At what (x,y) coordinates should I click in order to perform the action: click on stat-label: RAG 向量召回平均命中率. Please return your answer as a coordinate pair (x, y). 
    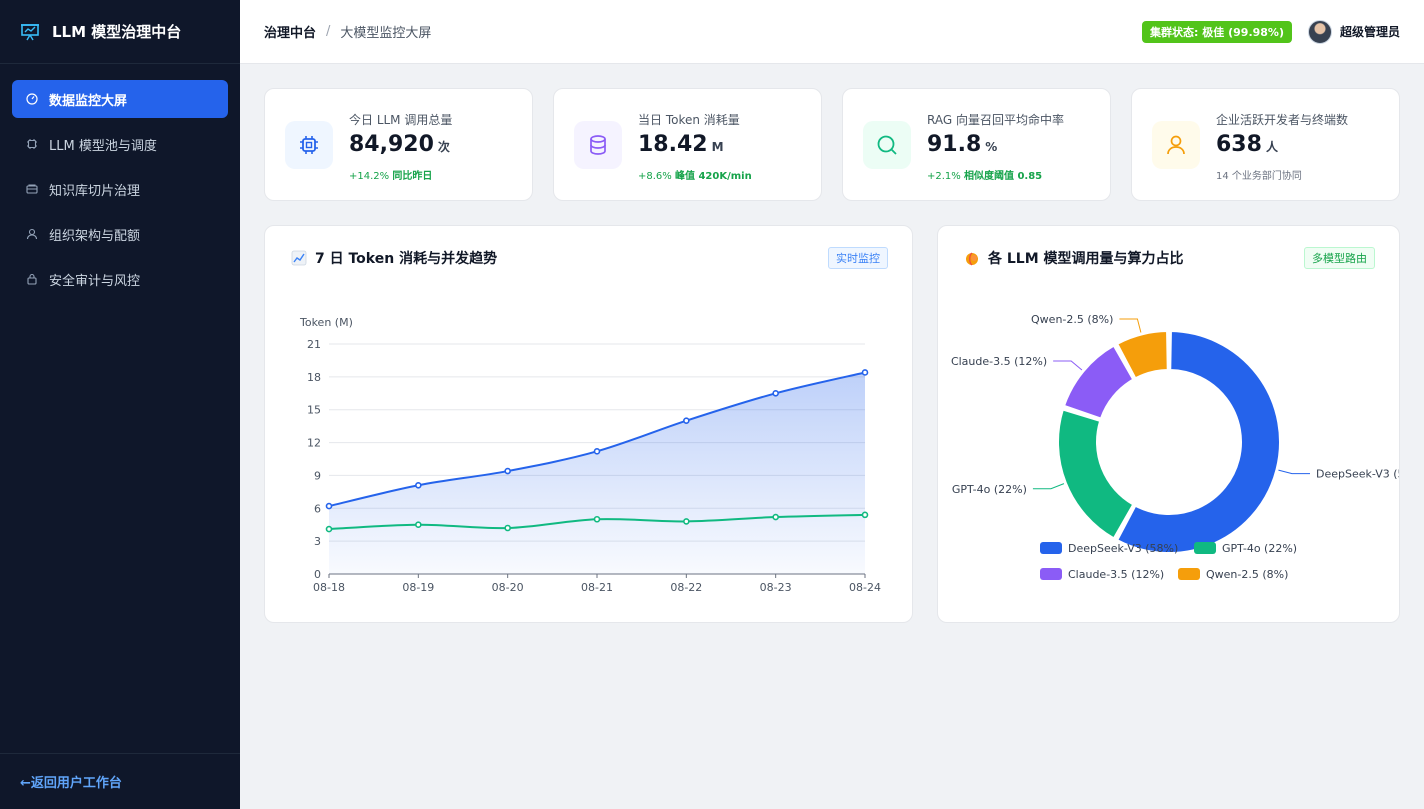
    Looking at the image, I should click on (995, 120).